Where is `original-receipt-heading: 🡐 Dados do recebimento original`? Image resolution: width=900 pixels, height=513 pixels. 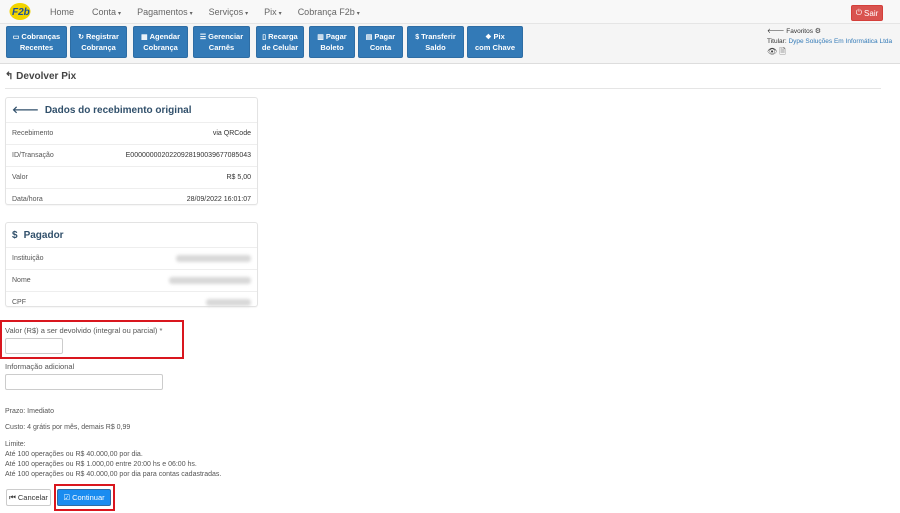
original-receipt-heading: 🡐 Dados do recebimento original is located at coordinates (102, 110).